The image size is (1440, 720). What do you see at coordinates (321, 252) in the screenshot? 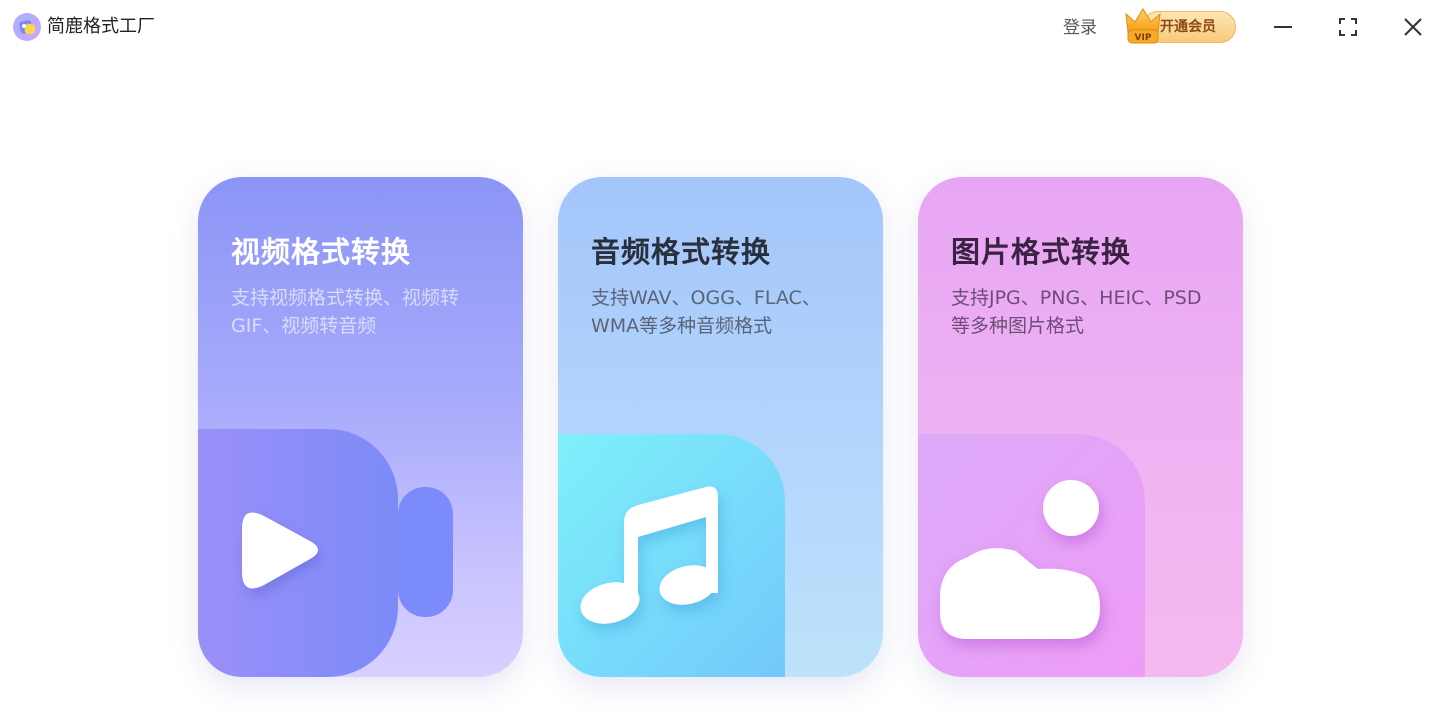
I see `card-title: 视频格式转换` at bounding box center [321, 252].